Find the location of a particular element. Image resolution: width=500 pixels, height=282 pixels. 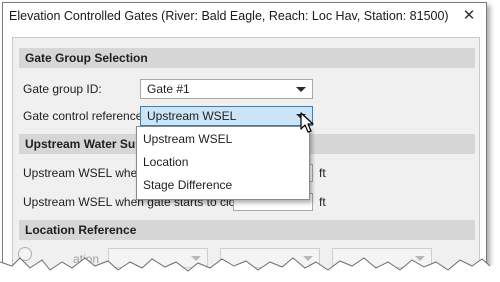

dropdown-option-upstream-wsel: Upstream WSEL is located at coordinates (222, 139).